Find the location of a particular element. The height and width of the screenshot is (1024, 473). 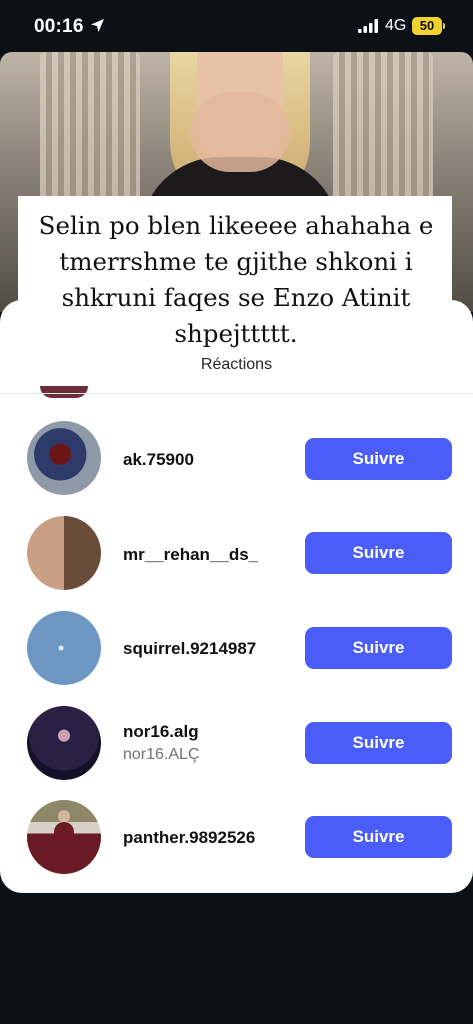

signal-bars-icon is located at coordinates (368, 26).